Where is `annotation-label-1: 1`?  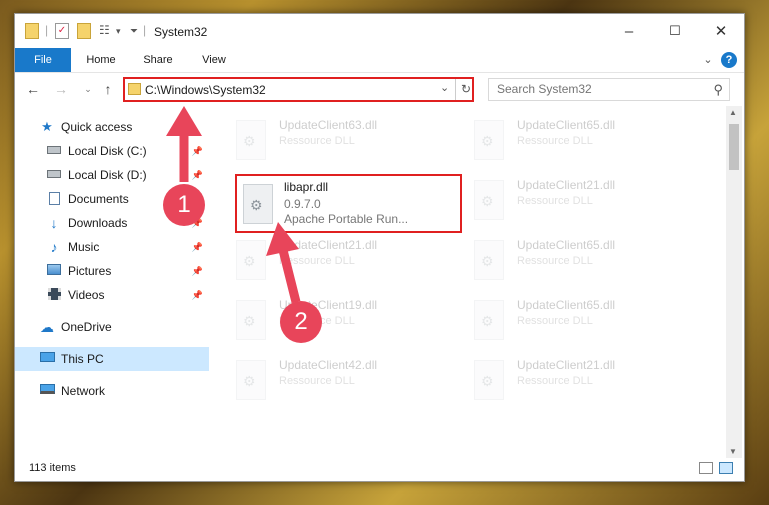 annotation-label-1: 1 is located at coordinates (184, 204).